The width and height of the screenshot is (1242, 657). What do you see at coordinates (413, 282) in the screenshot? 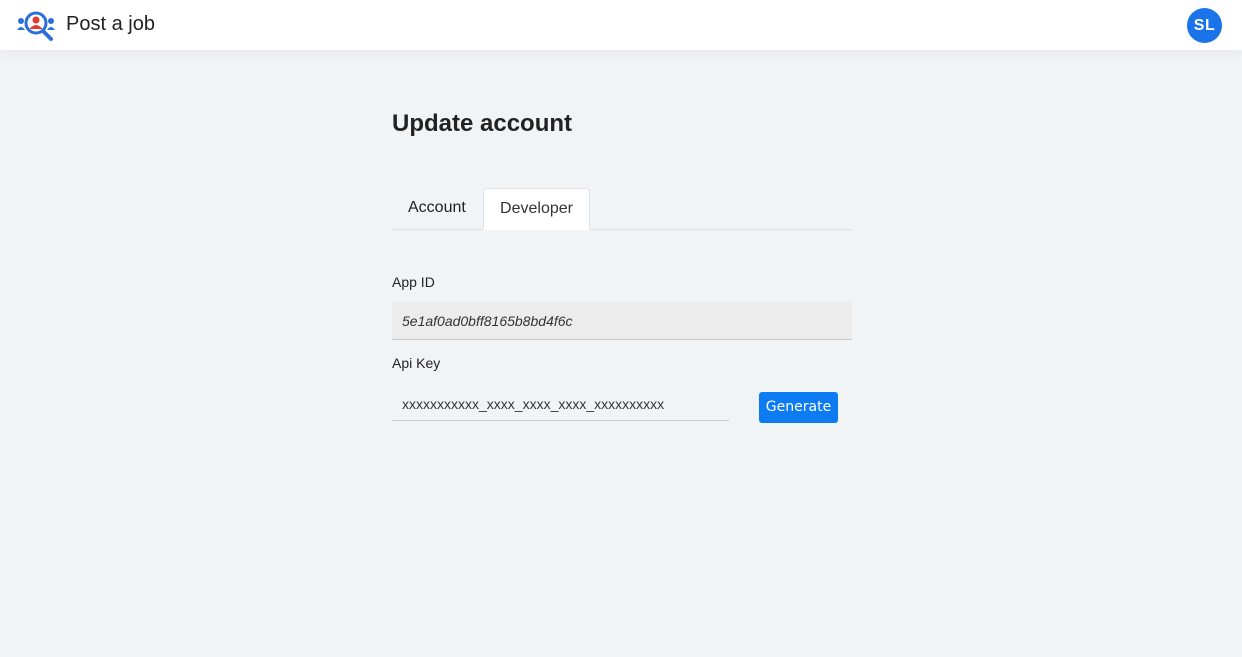
I see `app-id-label: App ID` at bounding box center [413, 282].